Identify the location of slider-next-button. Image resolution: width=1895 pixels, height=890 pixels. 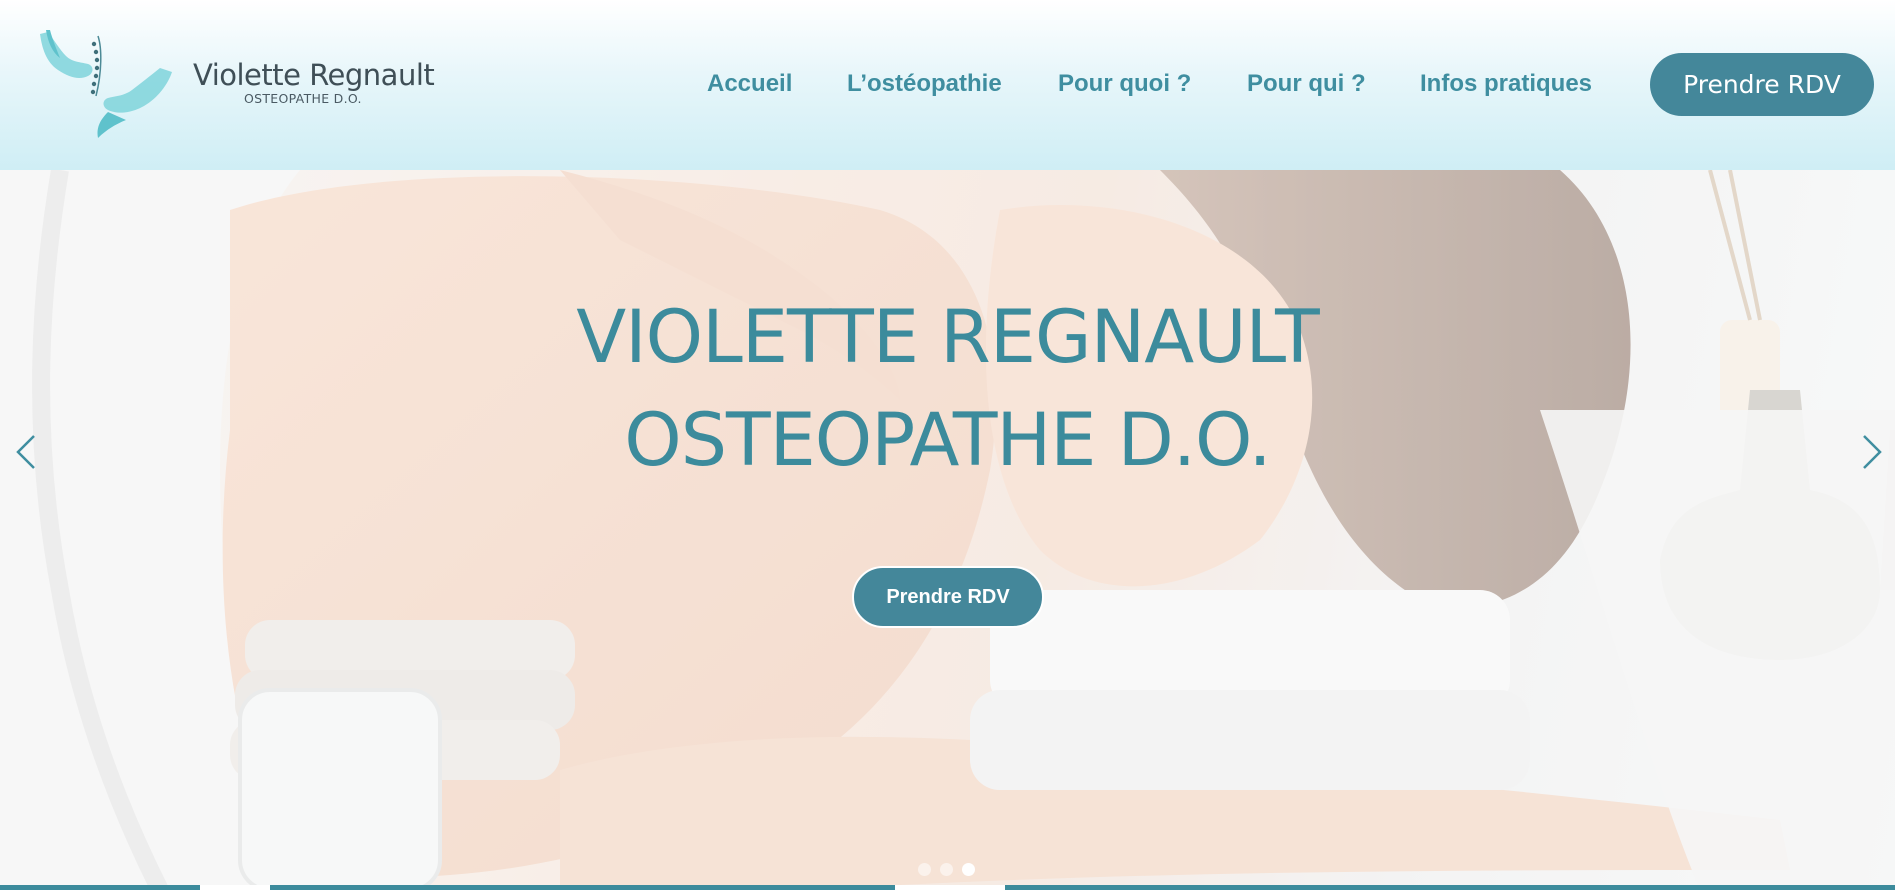
(1872, 452).